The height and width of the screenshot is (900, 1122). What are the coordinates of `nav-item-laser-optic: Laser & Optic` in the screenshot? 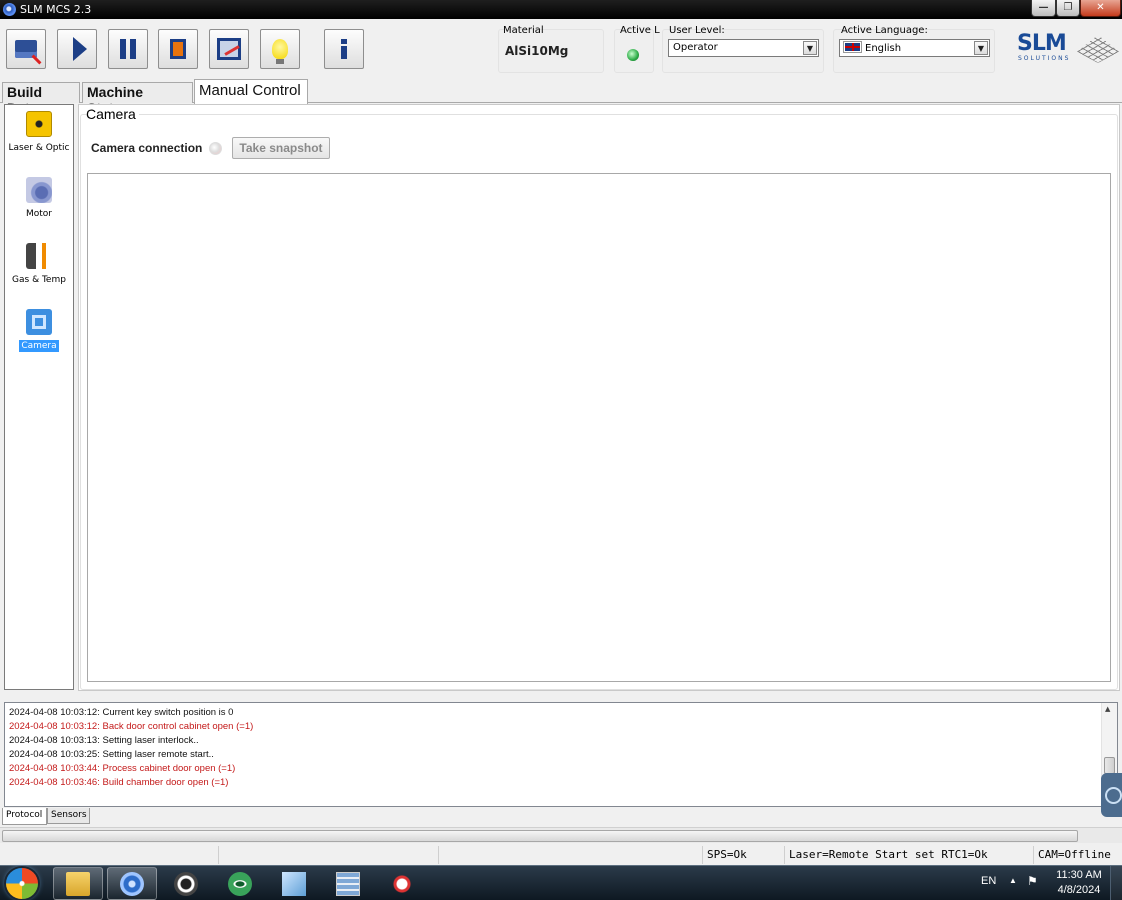 It's located at (39, 132).